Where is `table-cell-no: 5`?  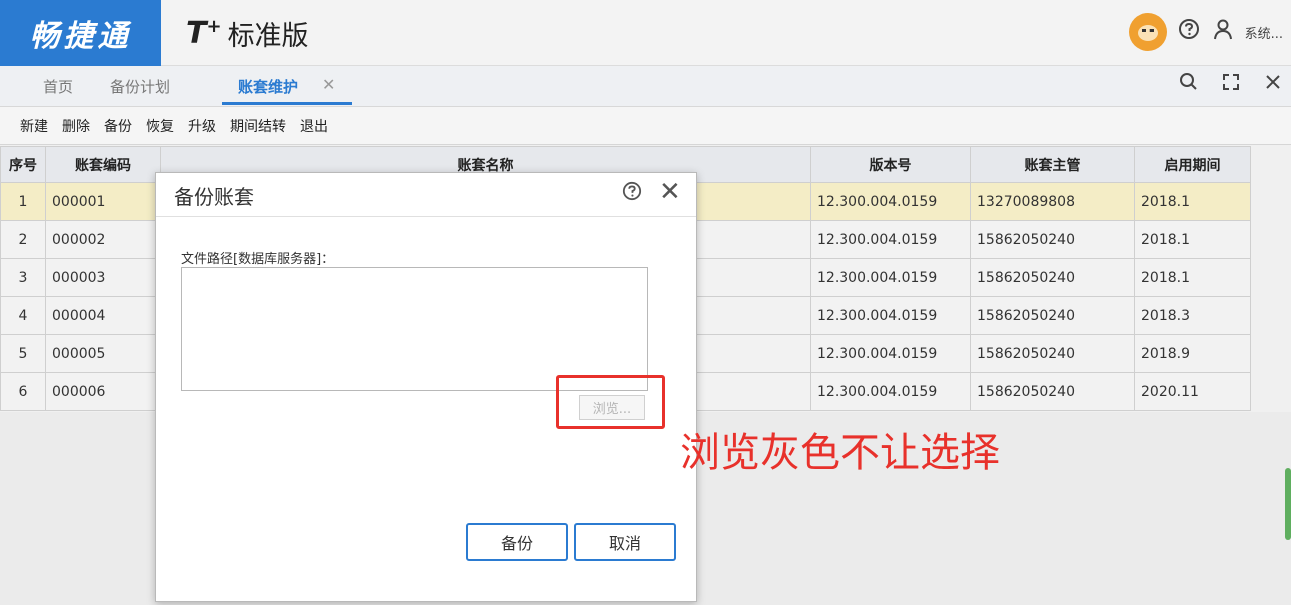
table-cell-no: 5 is located at coordinates (23, 353).